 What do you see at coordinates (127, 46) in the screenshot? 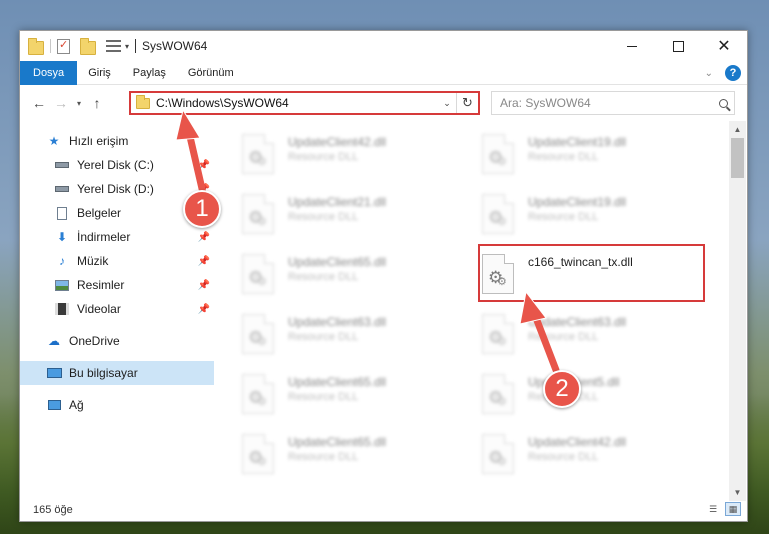
I see `customize-arrow-icon: ▾` at bounding box center [127, 46].